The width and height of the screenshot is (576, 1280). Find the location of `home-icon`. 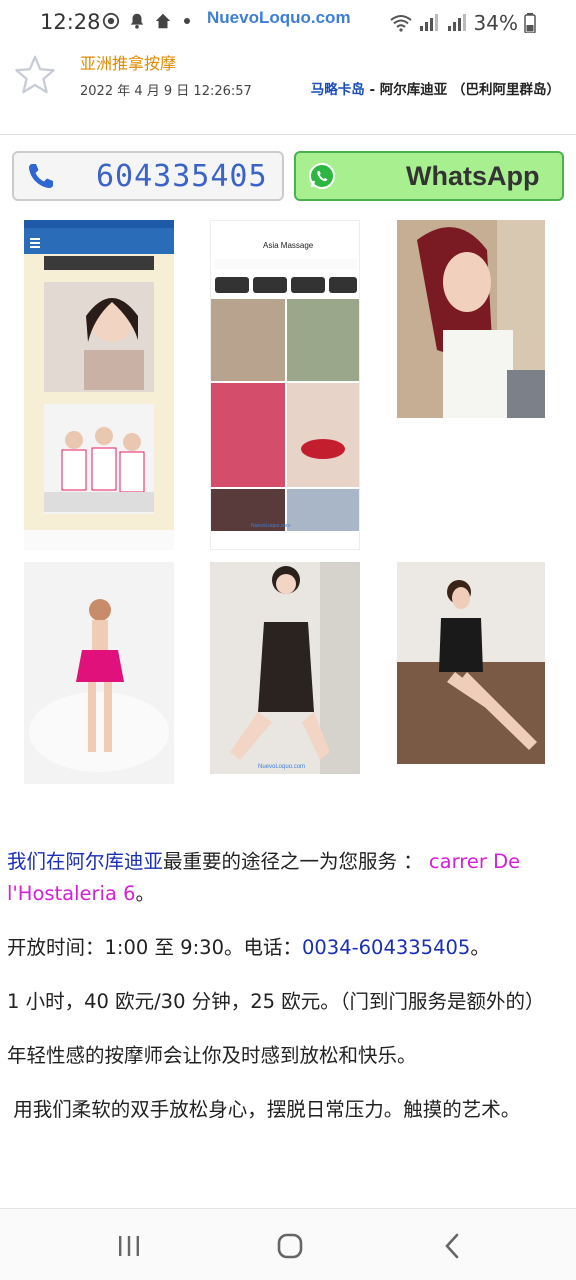

home-icon is located at coordinates (163, 21).